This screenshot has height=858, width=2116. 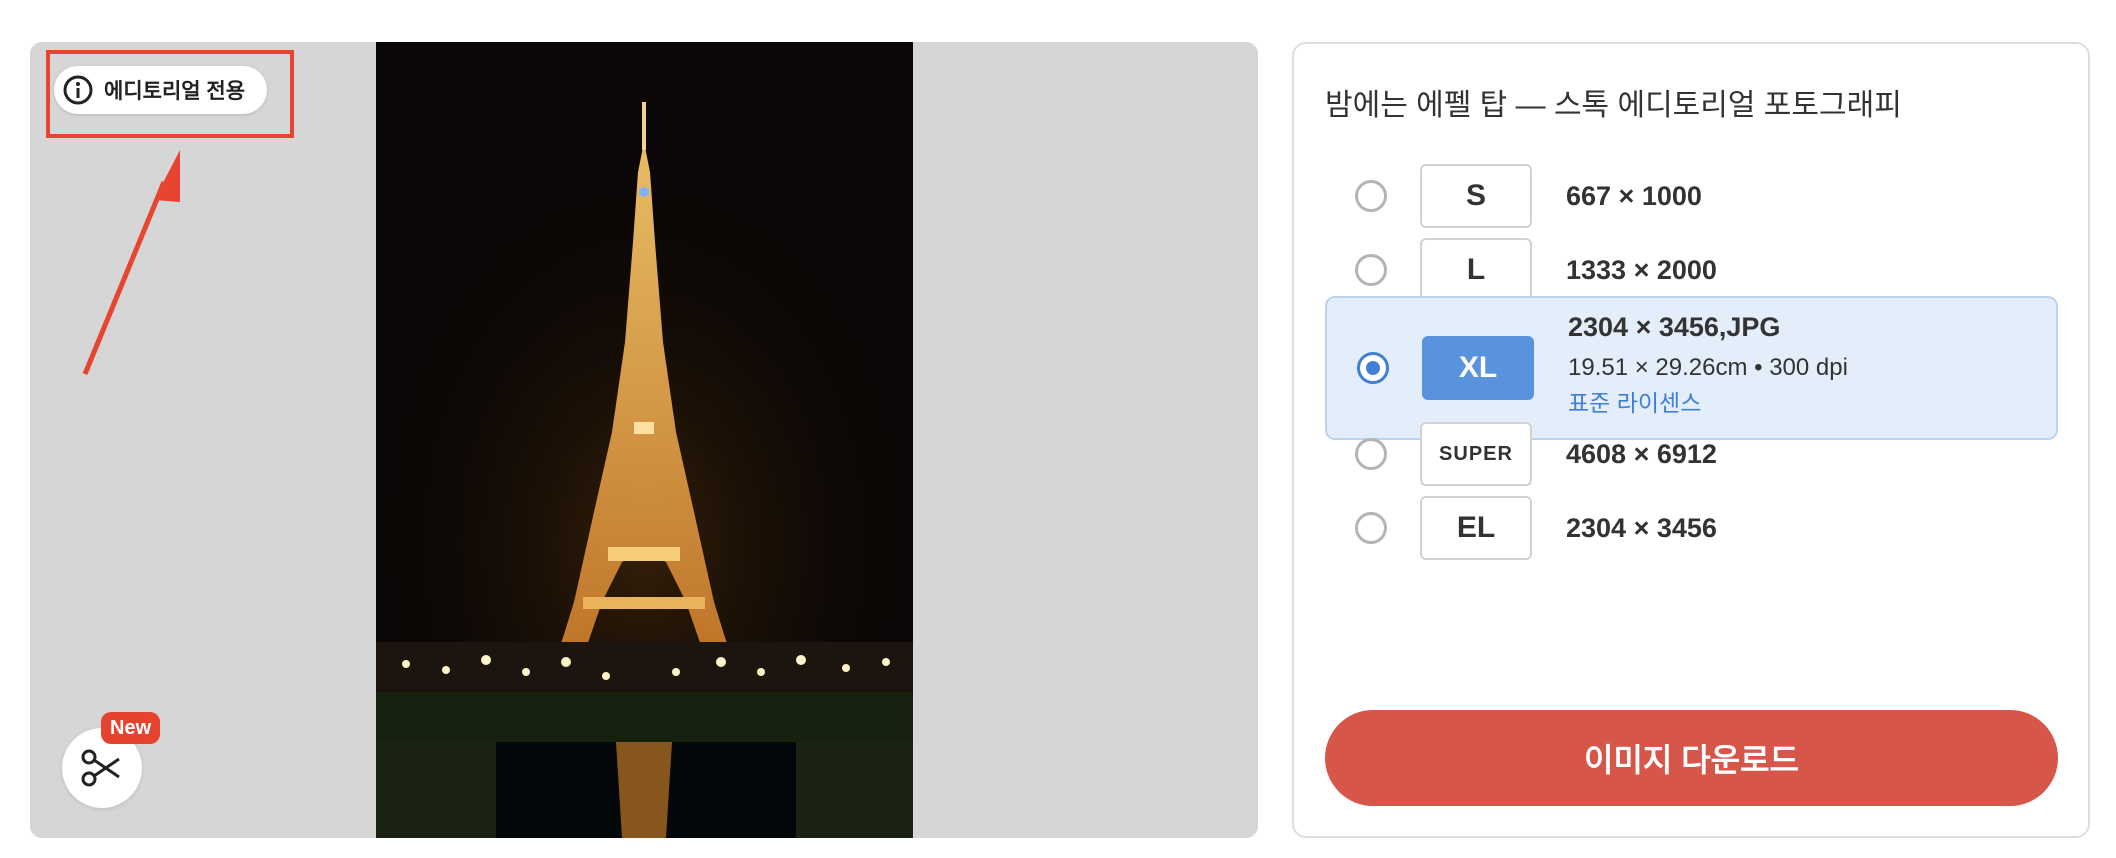 What do you see at coordinates (131, 262) in the screenshot?
I see `annotation-arrow` at bounding box center [131, 262].